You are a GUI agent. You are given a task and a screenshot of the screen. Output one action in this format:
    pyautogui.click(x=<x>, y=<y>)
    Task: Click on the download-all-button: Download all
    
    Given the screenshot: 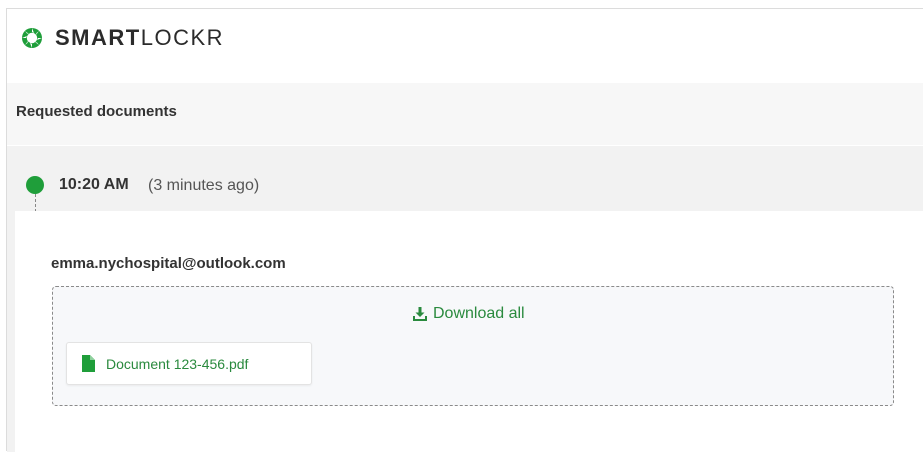 What is the action you would take?
    pyautogui.click(x=468, y=314)
    